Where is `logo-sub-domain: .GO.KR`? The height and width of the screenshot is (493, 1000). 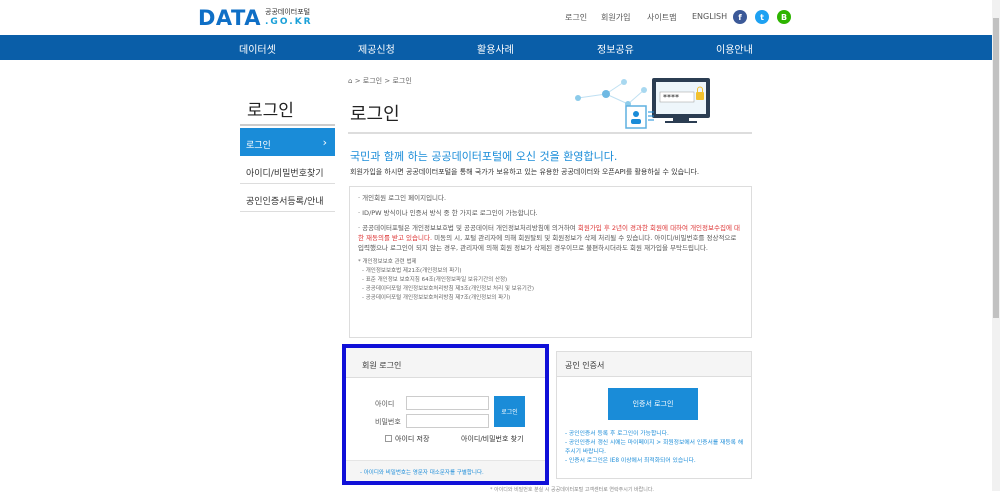
logo-sub-domain: .GO.KR is located at coordinates (289, 22).